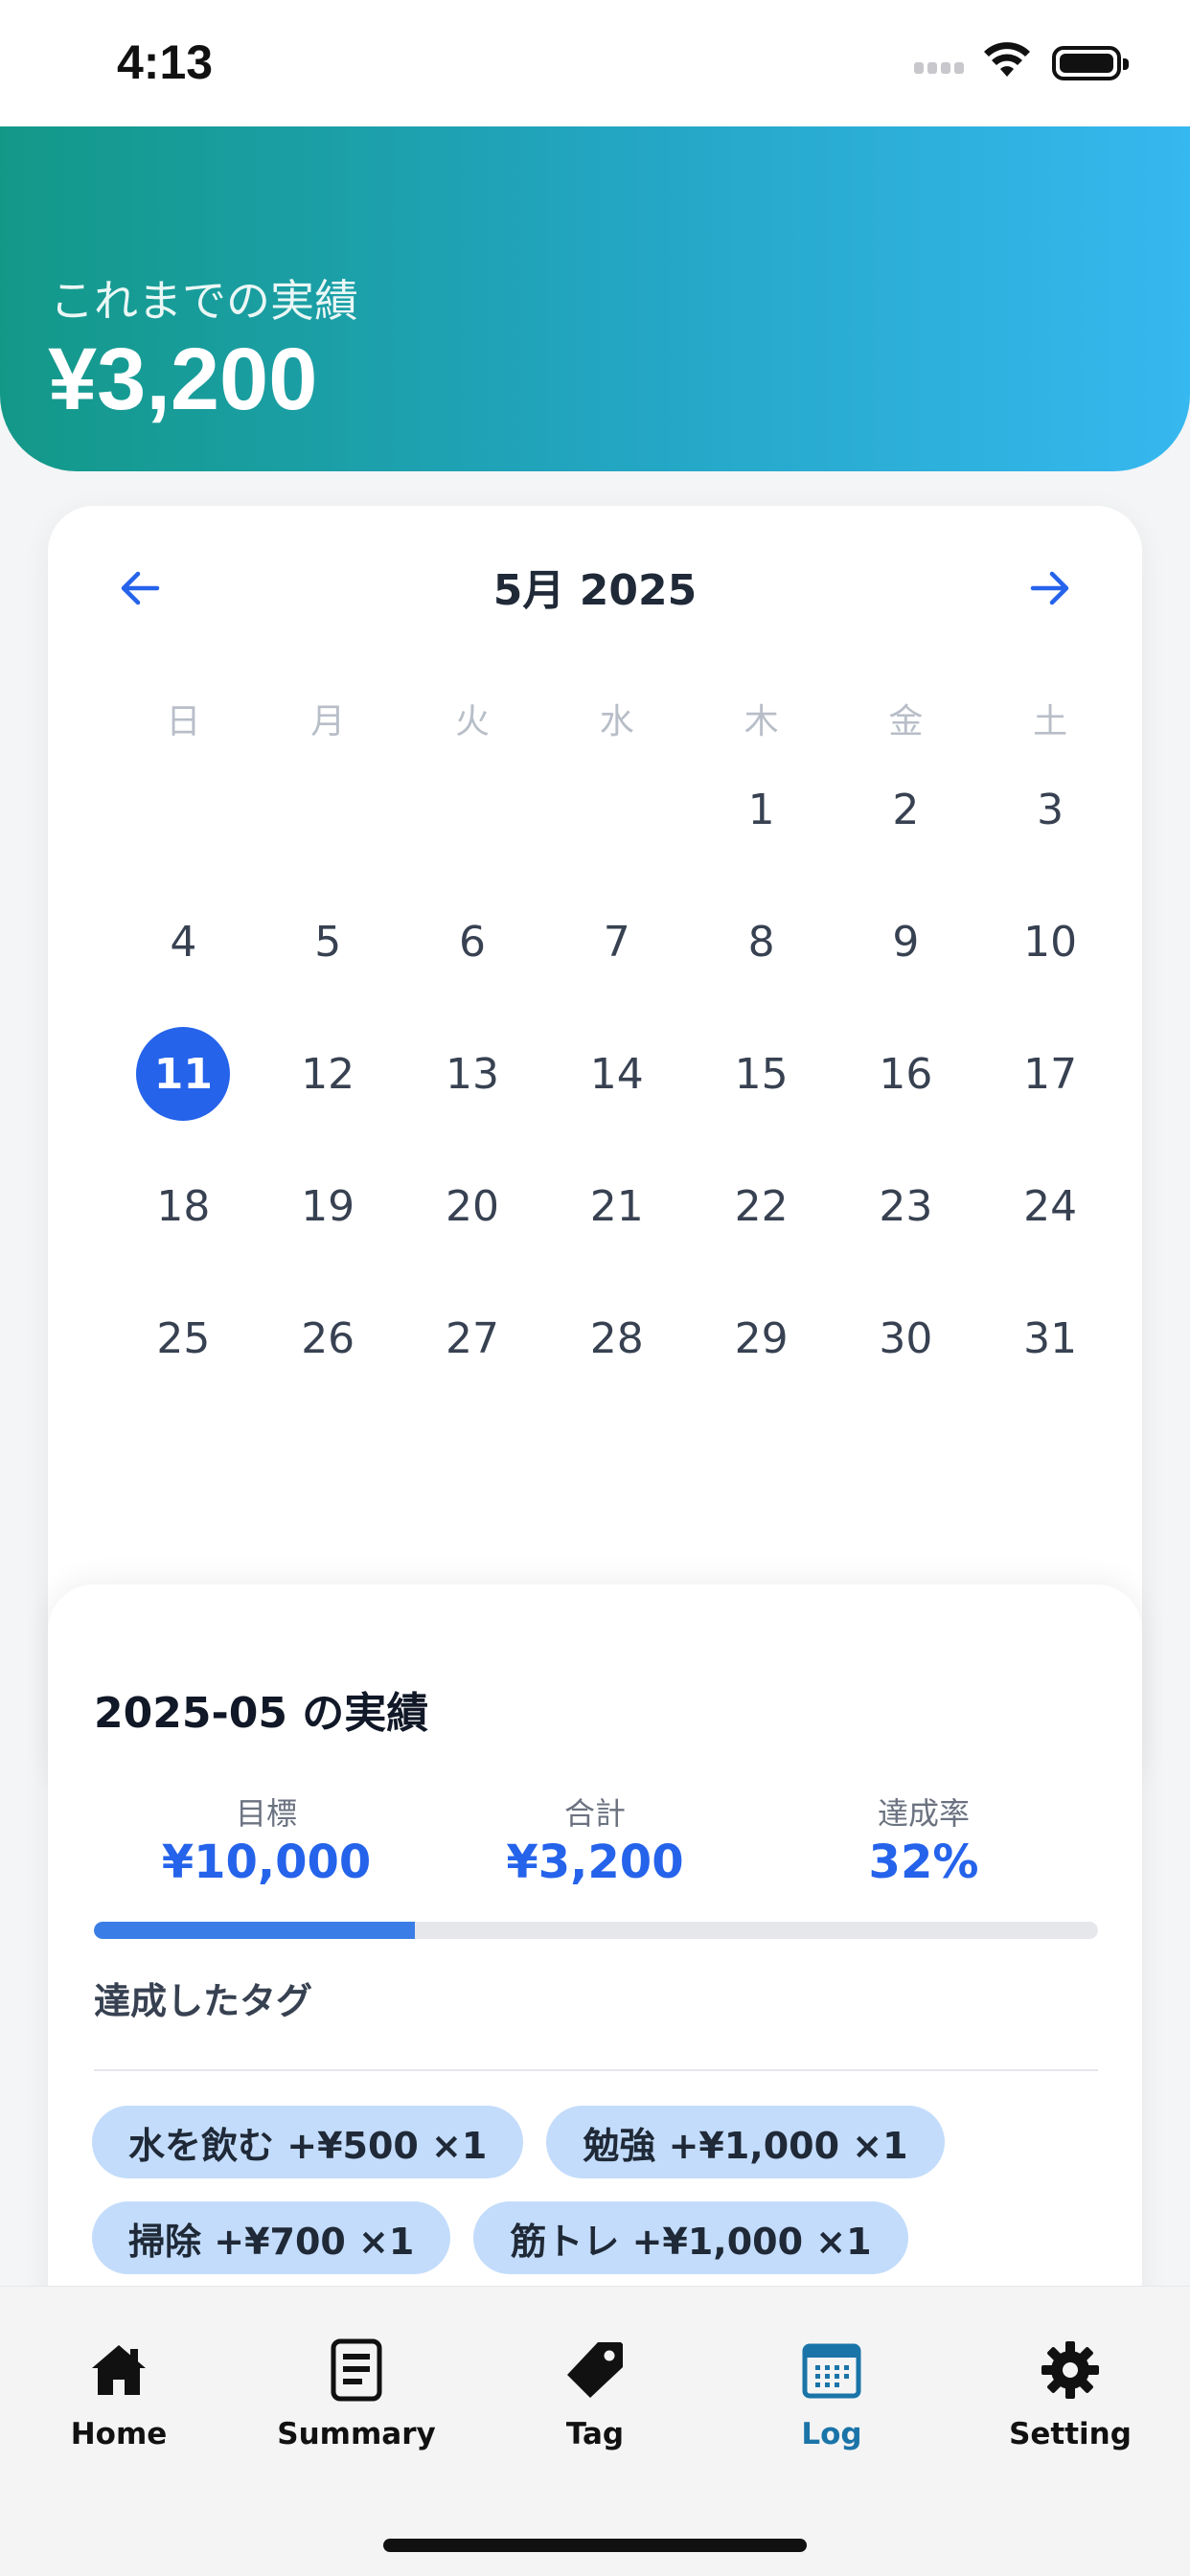  Describe the element at coordinates (472, 1206) in the screenshot. I see `calendar-day-number: 20` at that location.